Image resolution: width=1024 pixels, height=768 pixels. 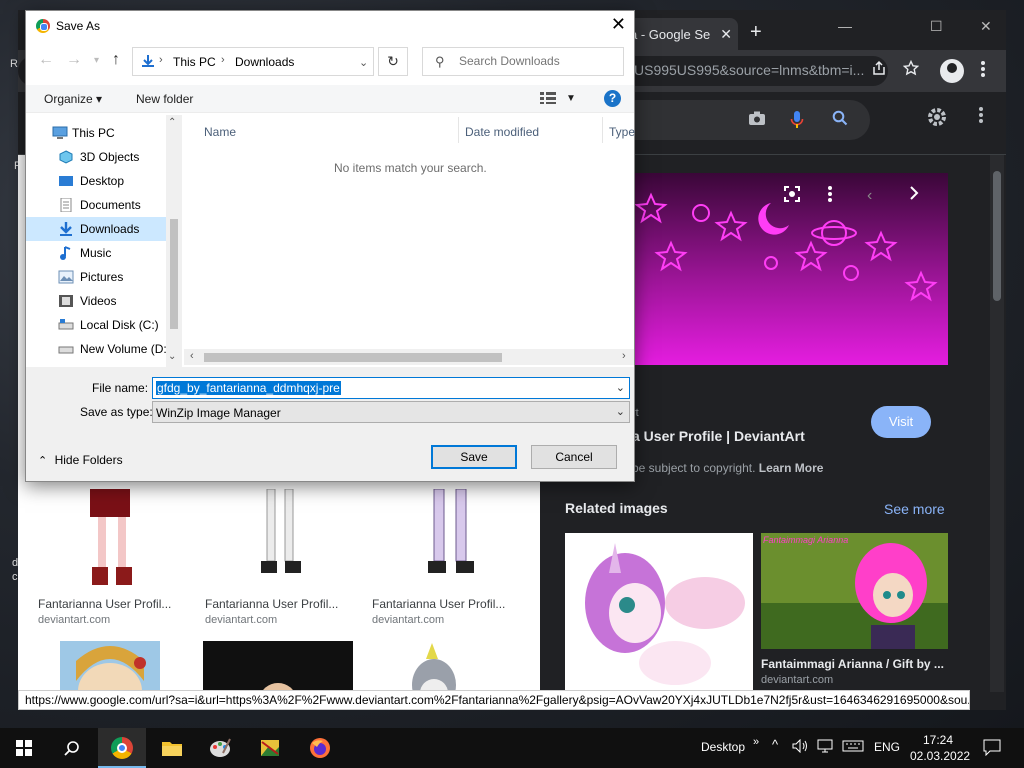 What do you see at coordinates (14, 64) in the screenshot?
I see `desktop-icon-label: R` at bounding box center [14, 64].